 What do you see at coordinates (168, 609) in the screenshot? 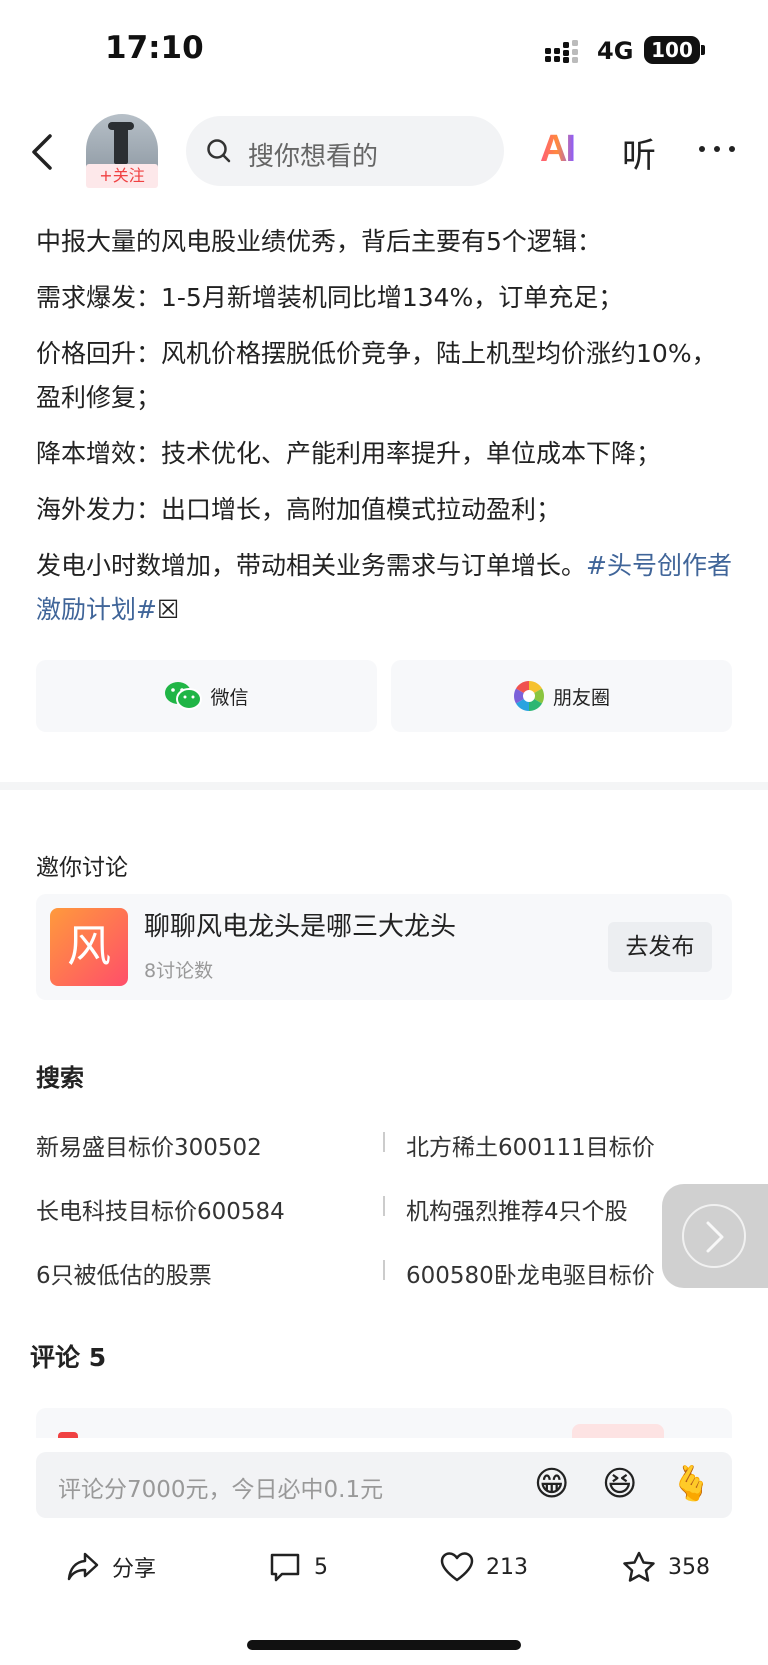
I see `trailing-glyph: ☒` at bounding box center [168, 609].